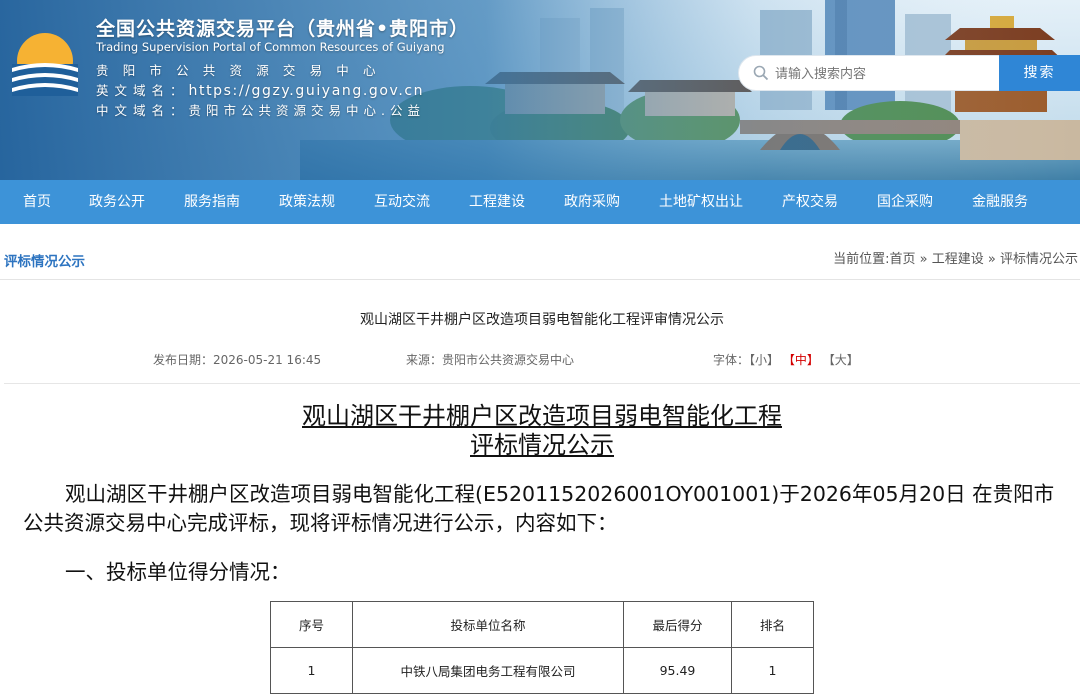  What do you see at coordinates (761, 73) in the screenshot?
I see `search-icon` at bounding box center [761, 73].